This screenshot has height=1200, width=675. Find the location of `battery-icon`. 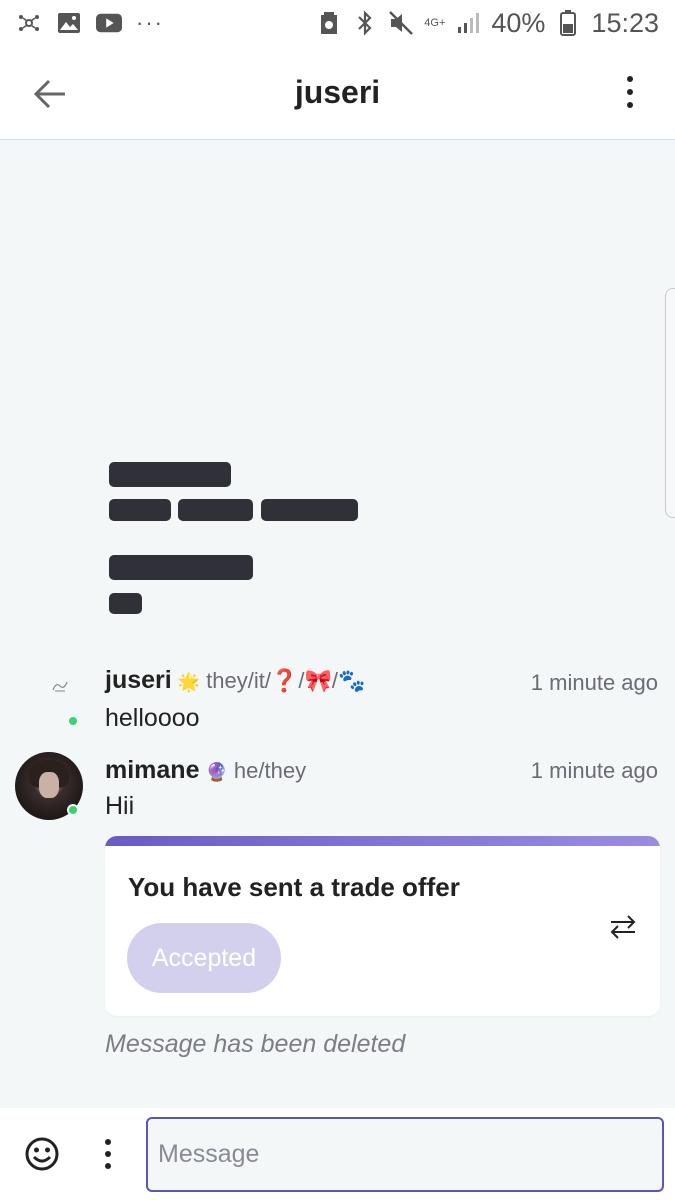

battery-icon is located at coordinates (568, 23).